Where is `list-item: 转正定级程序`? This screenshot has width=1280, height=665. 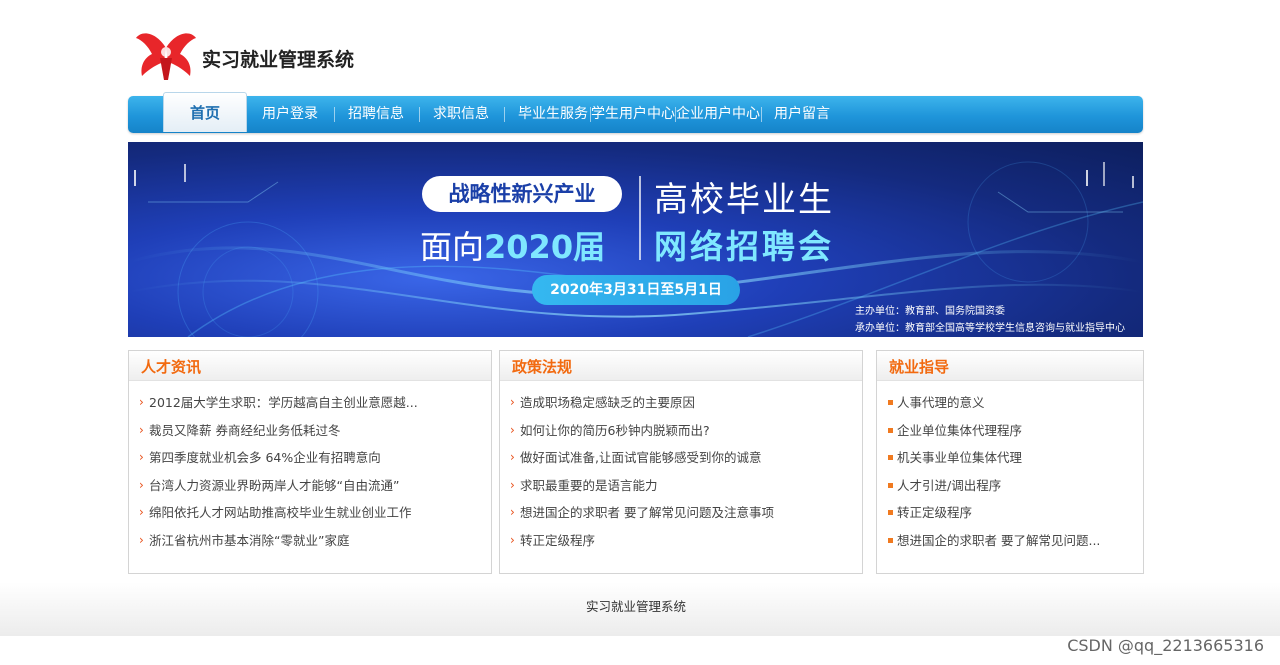
list-item: 转正定级程序 is located at coordinates (1010, 513).